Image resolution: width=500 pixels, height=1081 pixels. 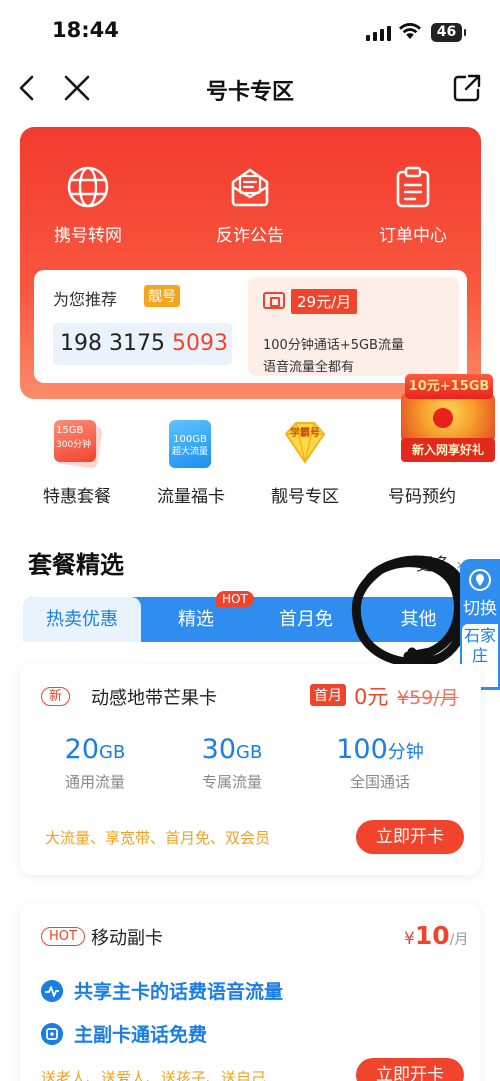 I want to click on tab-first-month-free: 首月免, so click(x=306, y=619).